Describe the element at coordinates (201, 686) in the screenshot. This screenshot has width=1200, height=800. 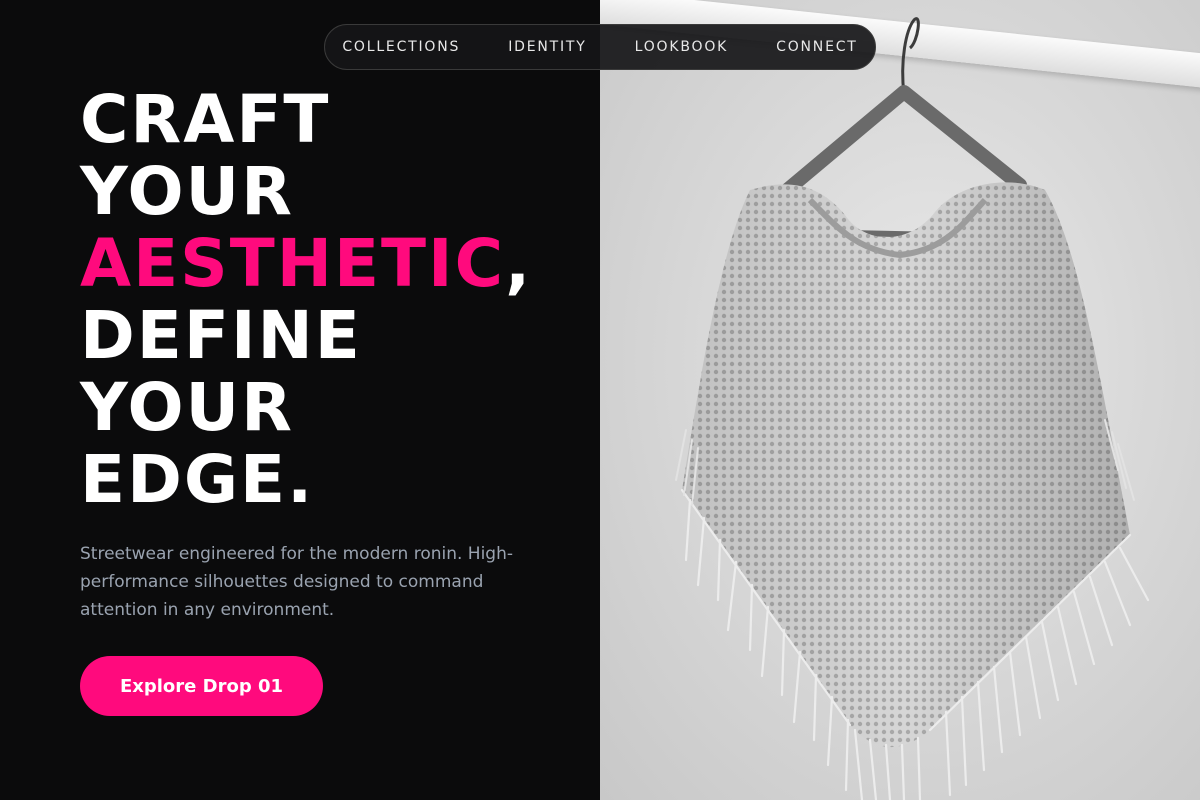
I see `explore-drop-button: Explore Drop 01` at that location.